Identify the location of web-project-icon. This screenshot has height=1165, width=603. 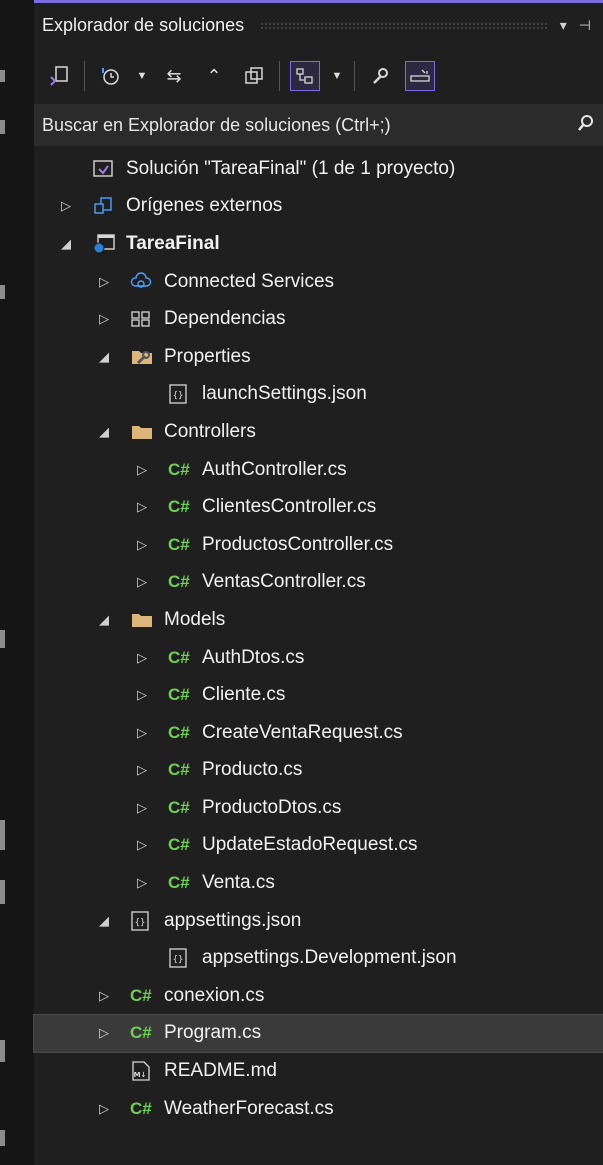
(109, 244).